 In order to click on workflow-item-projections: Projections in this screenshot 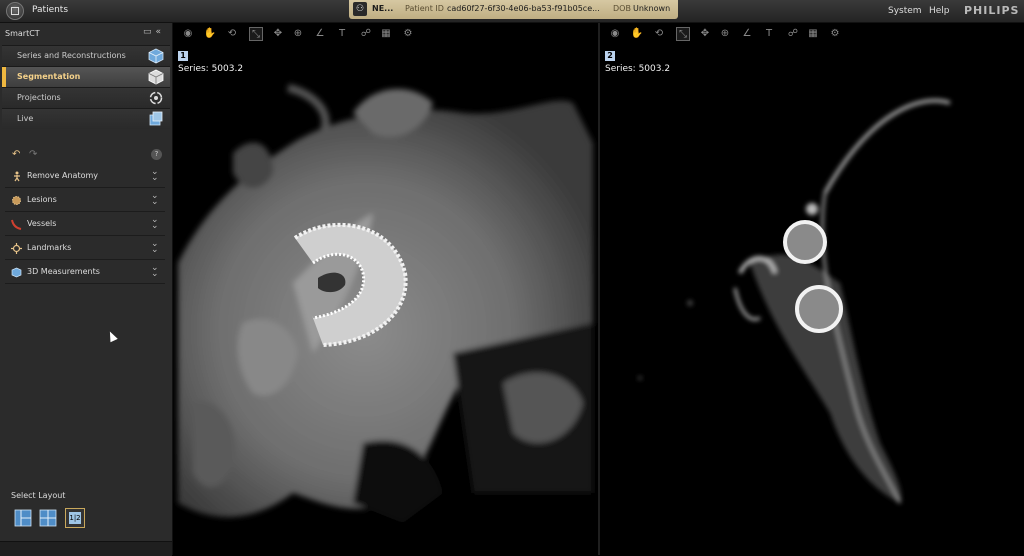, I will do `click(86, 97)`.